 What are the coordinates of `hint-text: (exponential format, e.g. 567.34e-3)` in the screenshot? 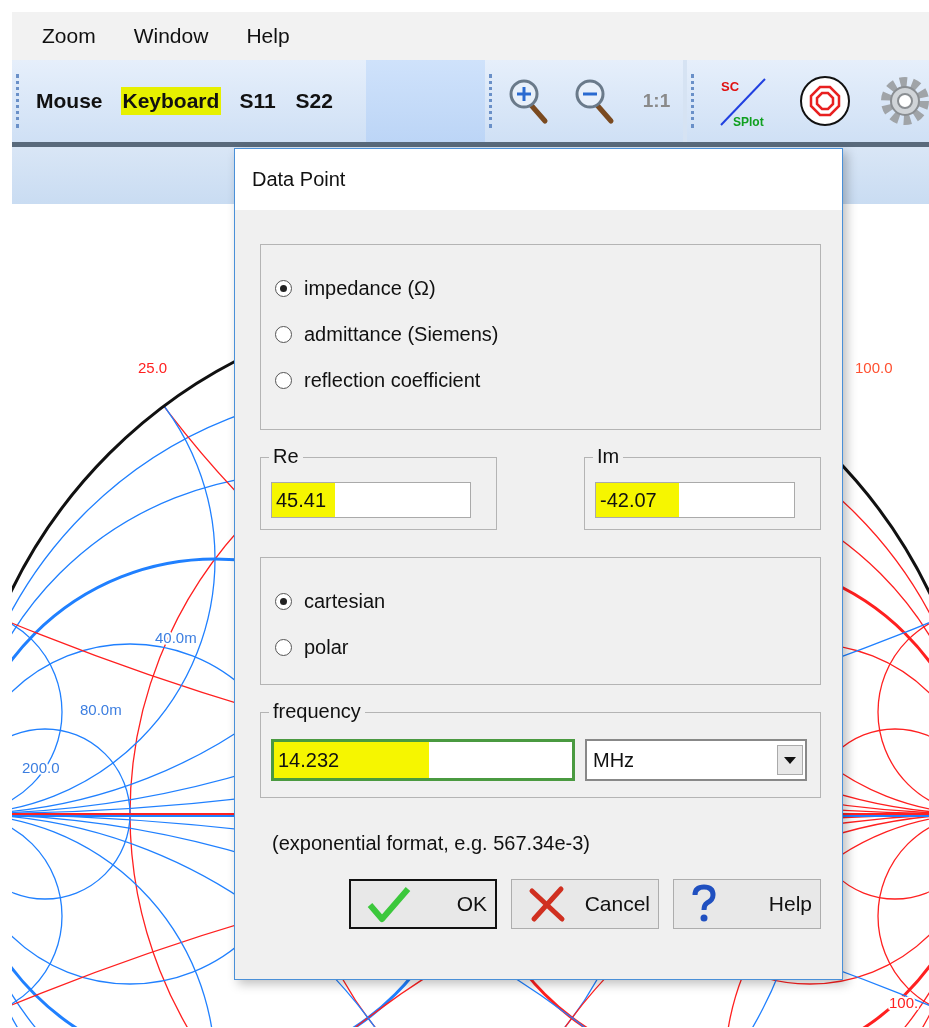 It's located at (431, 843).